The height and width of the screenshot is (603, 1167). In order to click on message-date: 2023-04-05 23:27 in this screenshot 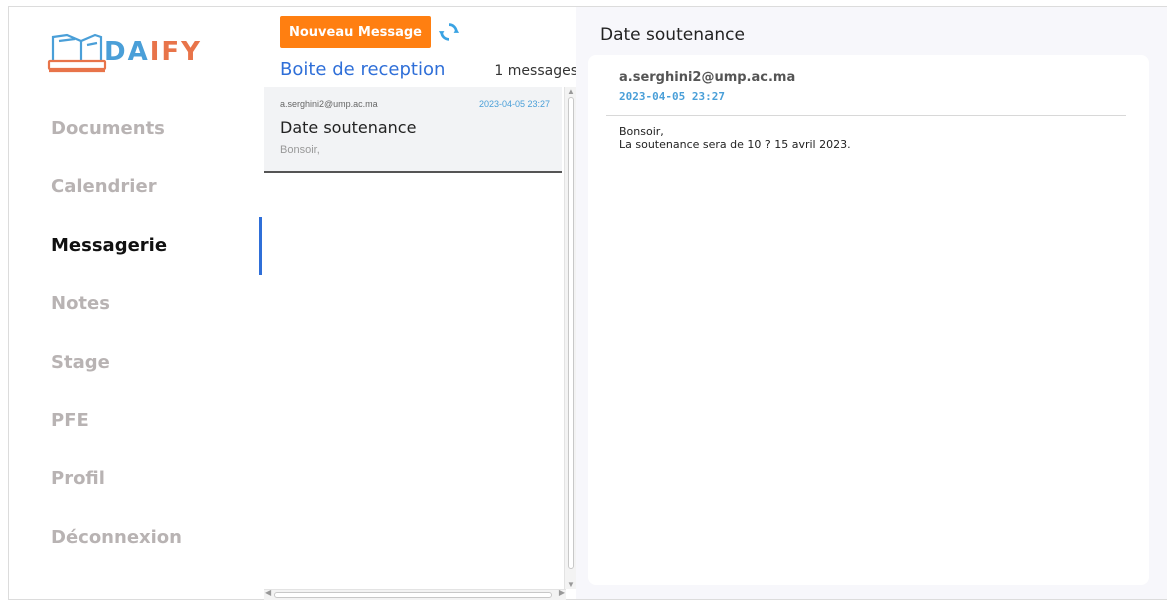, I will do `click(514, 104)`.